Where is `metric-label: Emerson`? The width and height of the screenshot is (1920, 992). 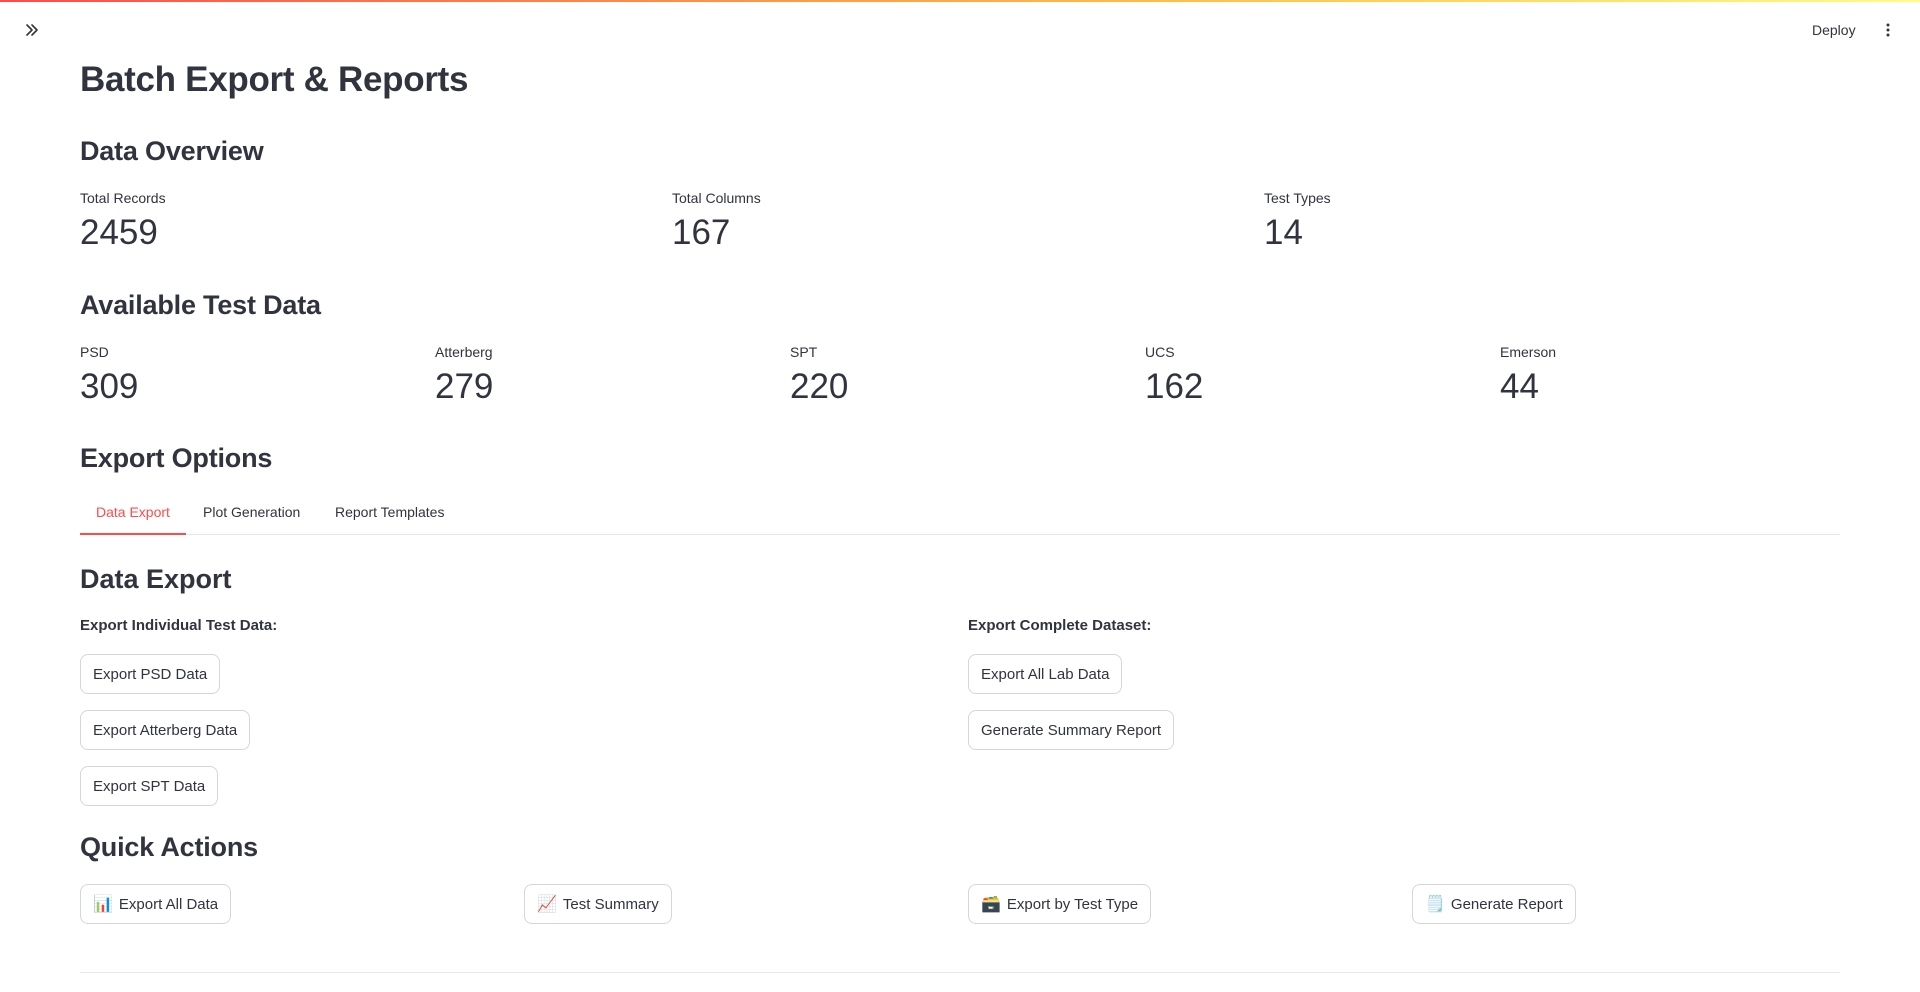
metric-label: Emerson is located at coordinates (1528, 352).